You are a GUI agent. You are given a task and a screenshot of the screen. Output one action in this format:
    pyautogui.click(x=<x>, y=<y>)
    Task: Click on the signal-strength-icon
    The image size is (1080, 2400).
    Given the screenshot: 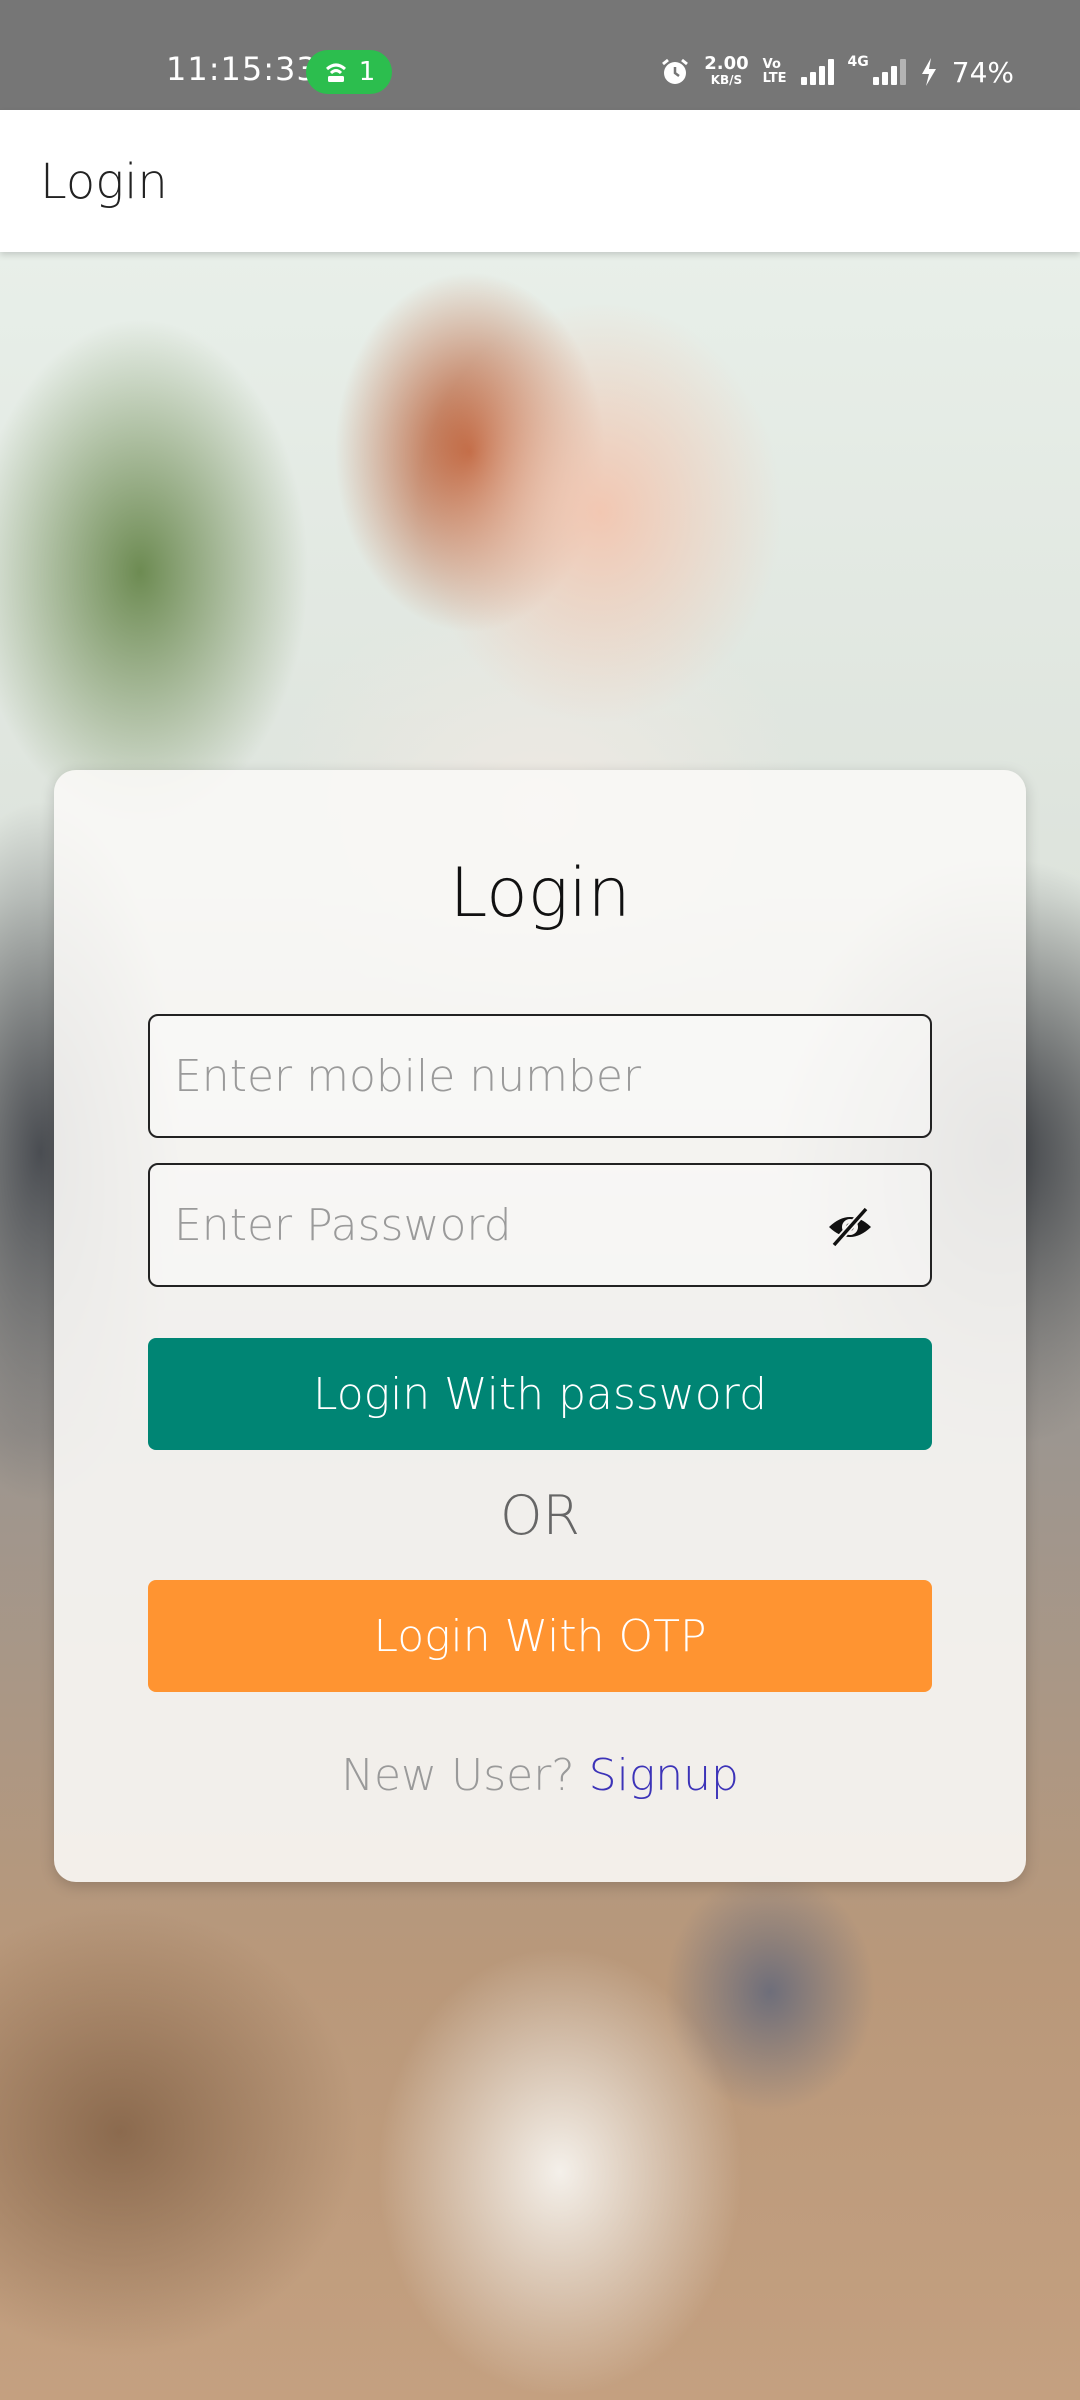 What is the action you would take?
    pyautogui.click(x=817, y=72)
    